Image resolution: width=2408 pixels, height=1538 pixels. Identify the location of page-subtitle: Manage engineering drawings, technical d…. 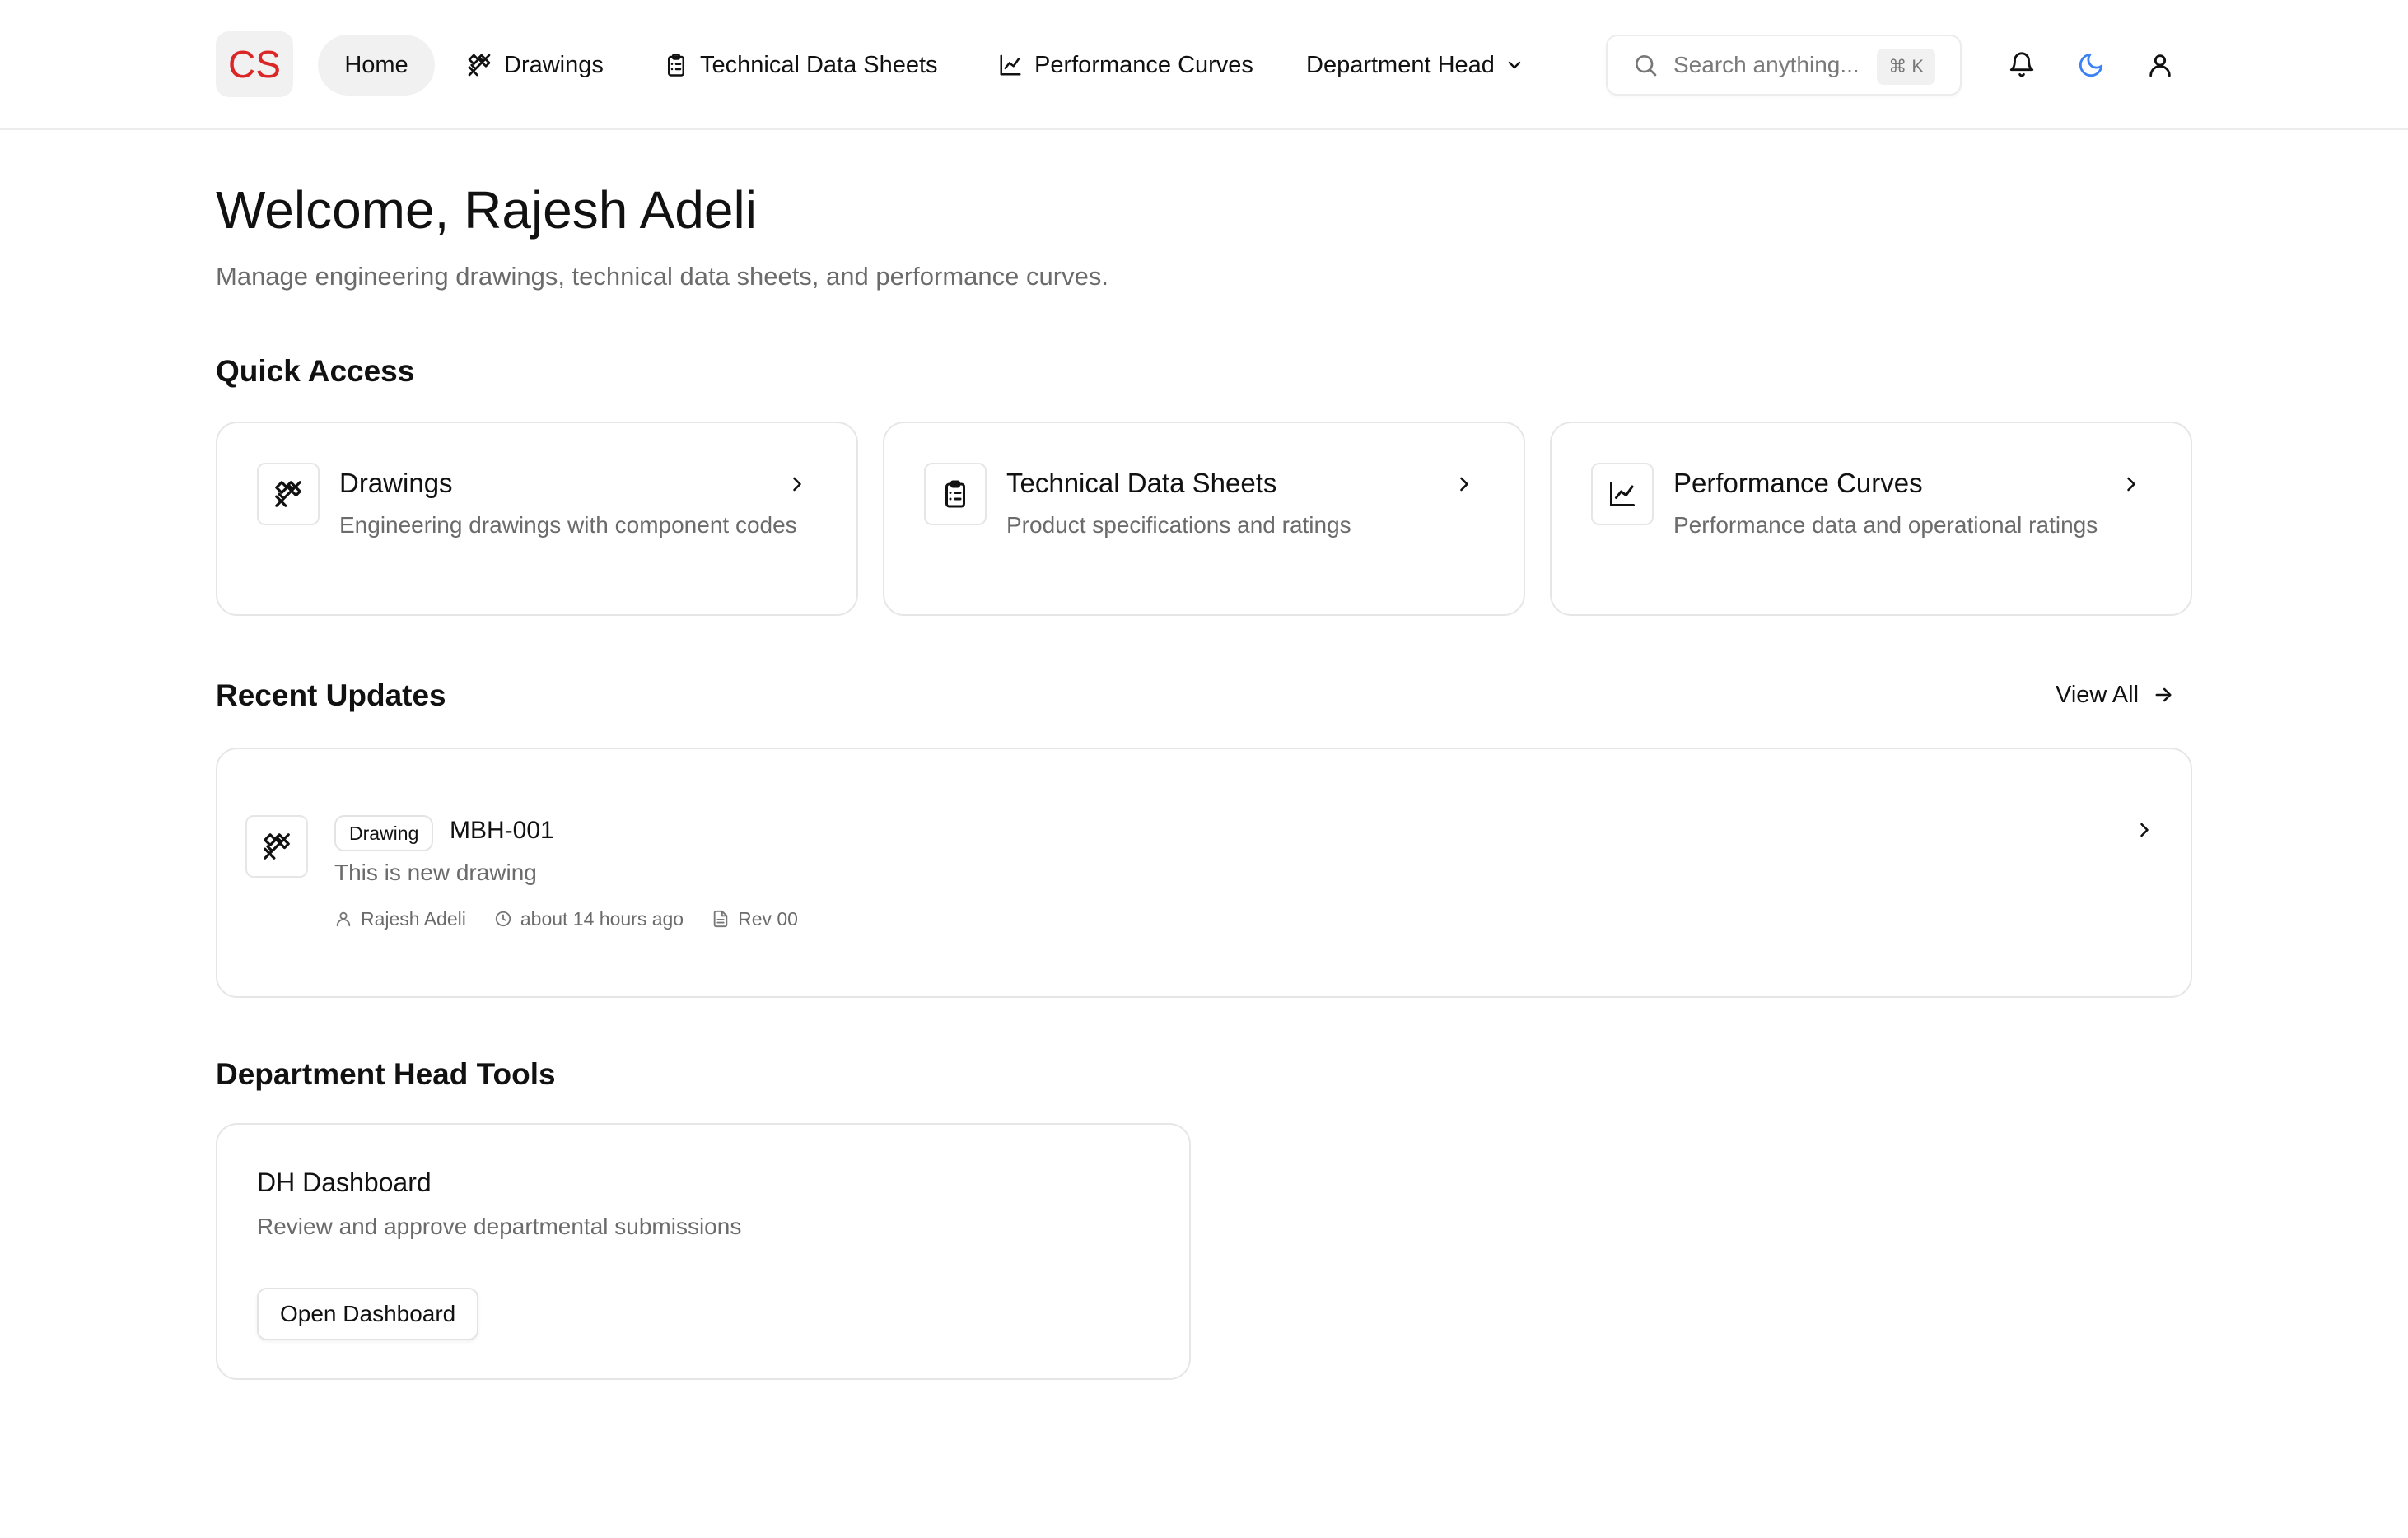
(662, 276).